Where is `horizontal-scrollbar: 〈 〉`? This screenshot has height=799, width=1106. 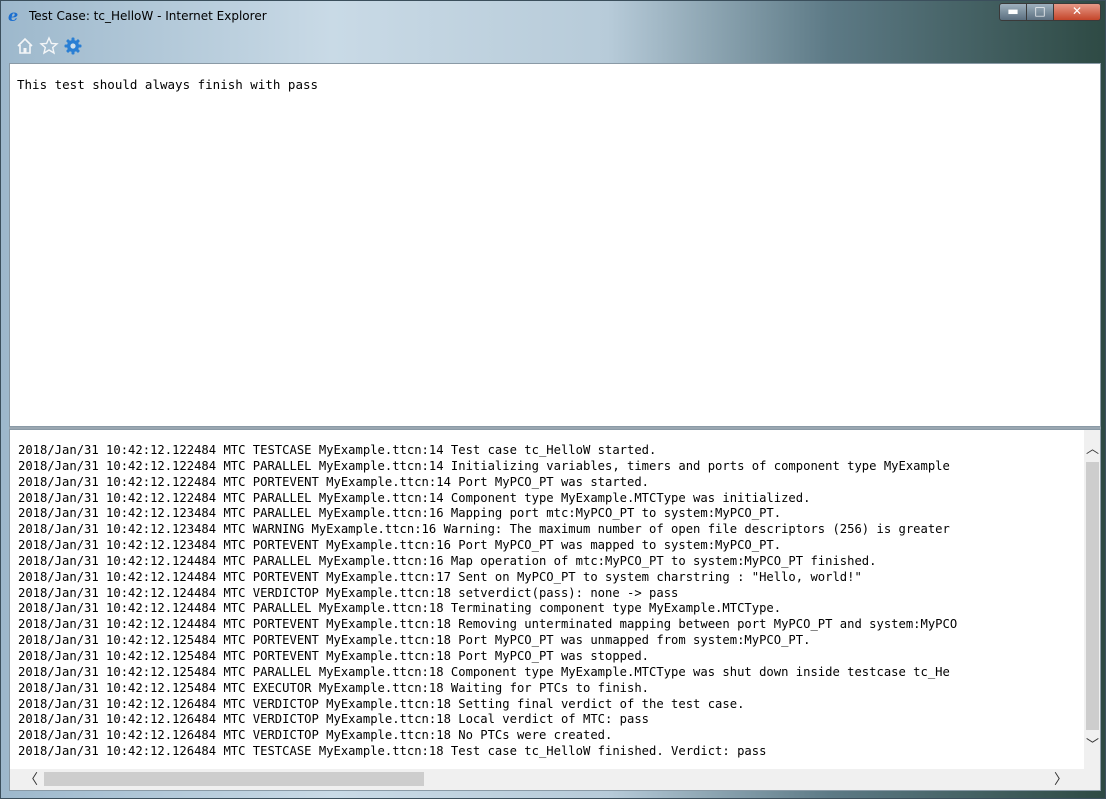 horizontal-scrollbar: 〈 〉 is located at coordinates (547, 779).